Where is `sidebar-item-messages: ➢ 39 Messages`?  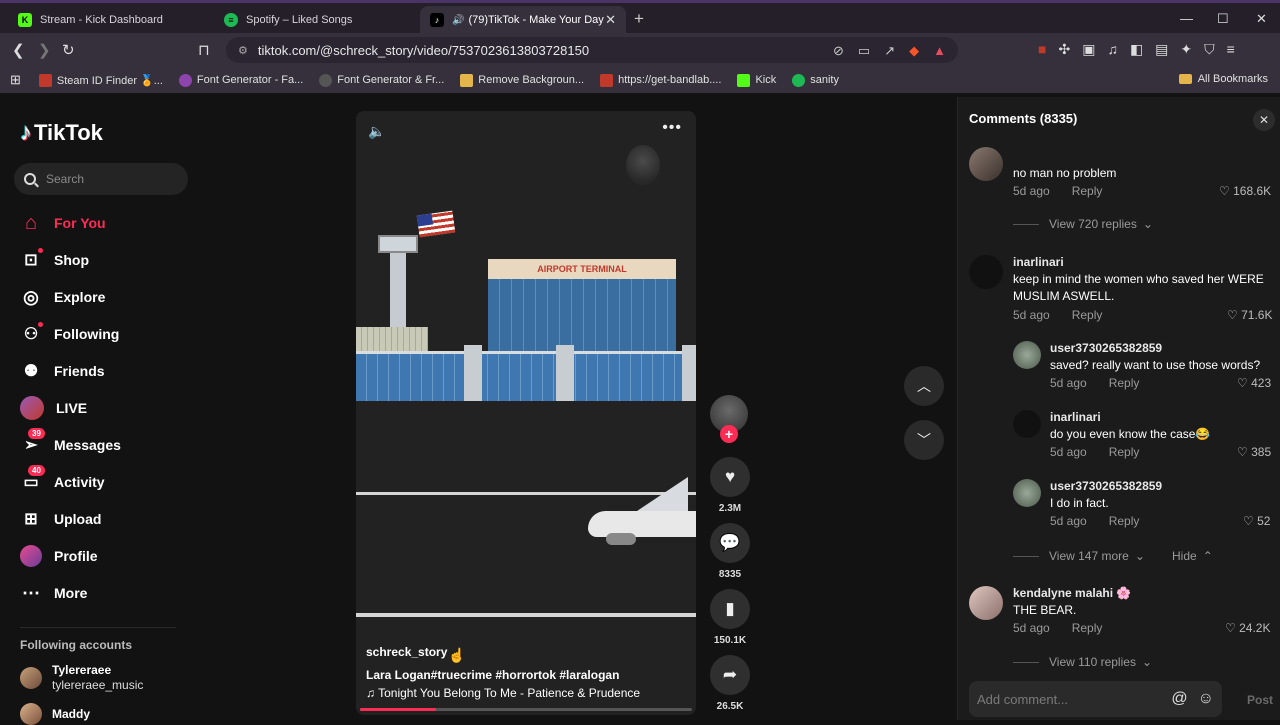
sidebar-item-messages: ➢ 39 Messages is located at coordinates (70, 443).